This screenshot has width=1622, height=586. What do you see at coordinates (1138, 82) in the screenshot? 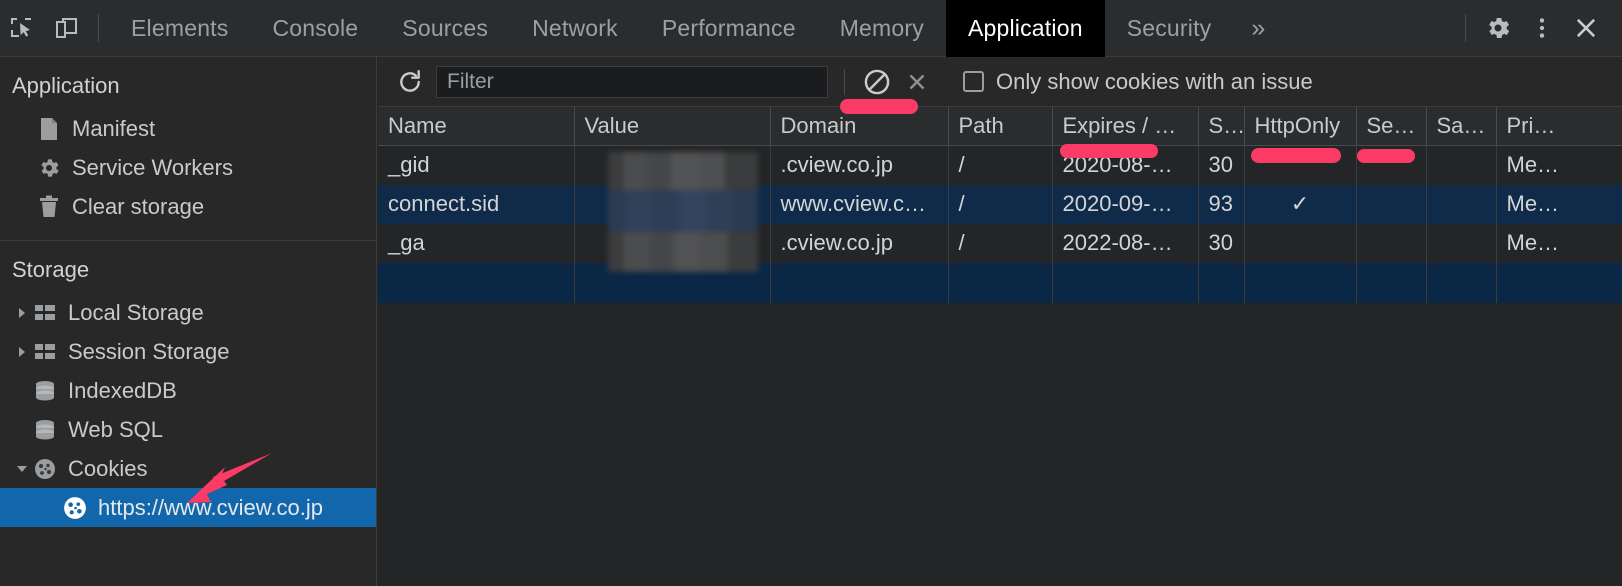
I see `only-issues-checkbox: Only show cookies with an issue` at bounding box center [1138, 82].